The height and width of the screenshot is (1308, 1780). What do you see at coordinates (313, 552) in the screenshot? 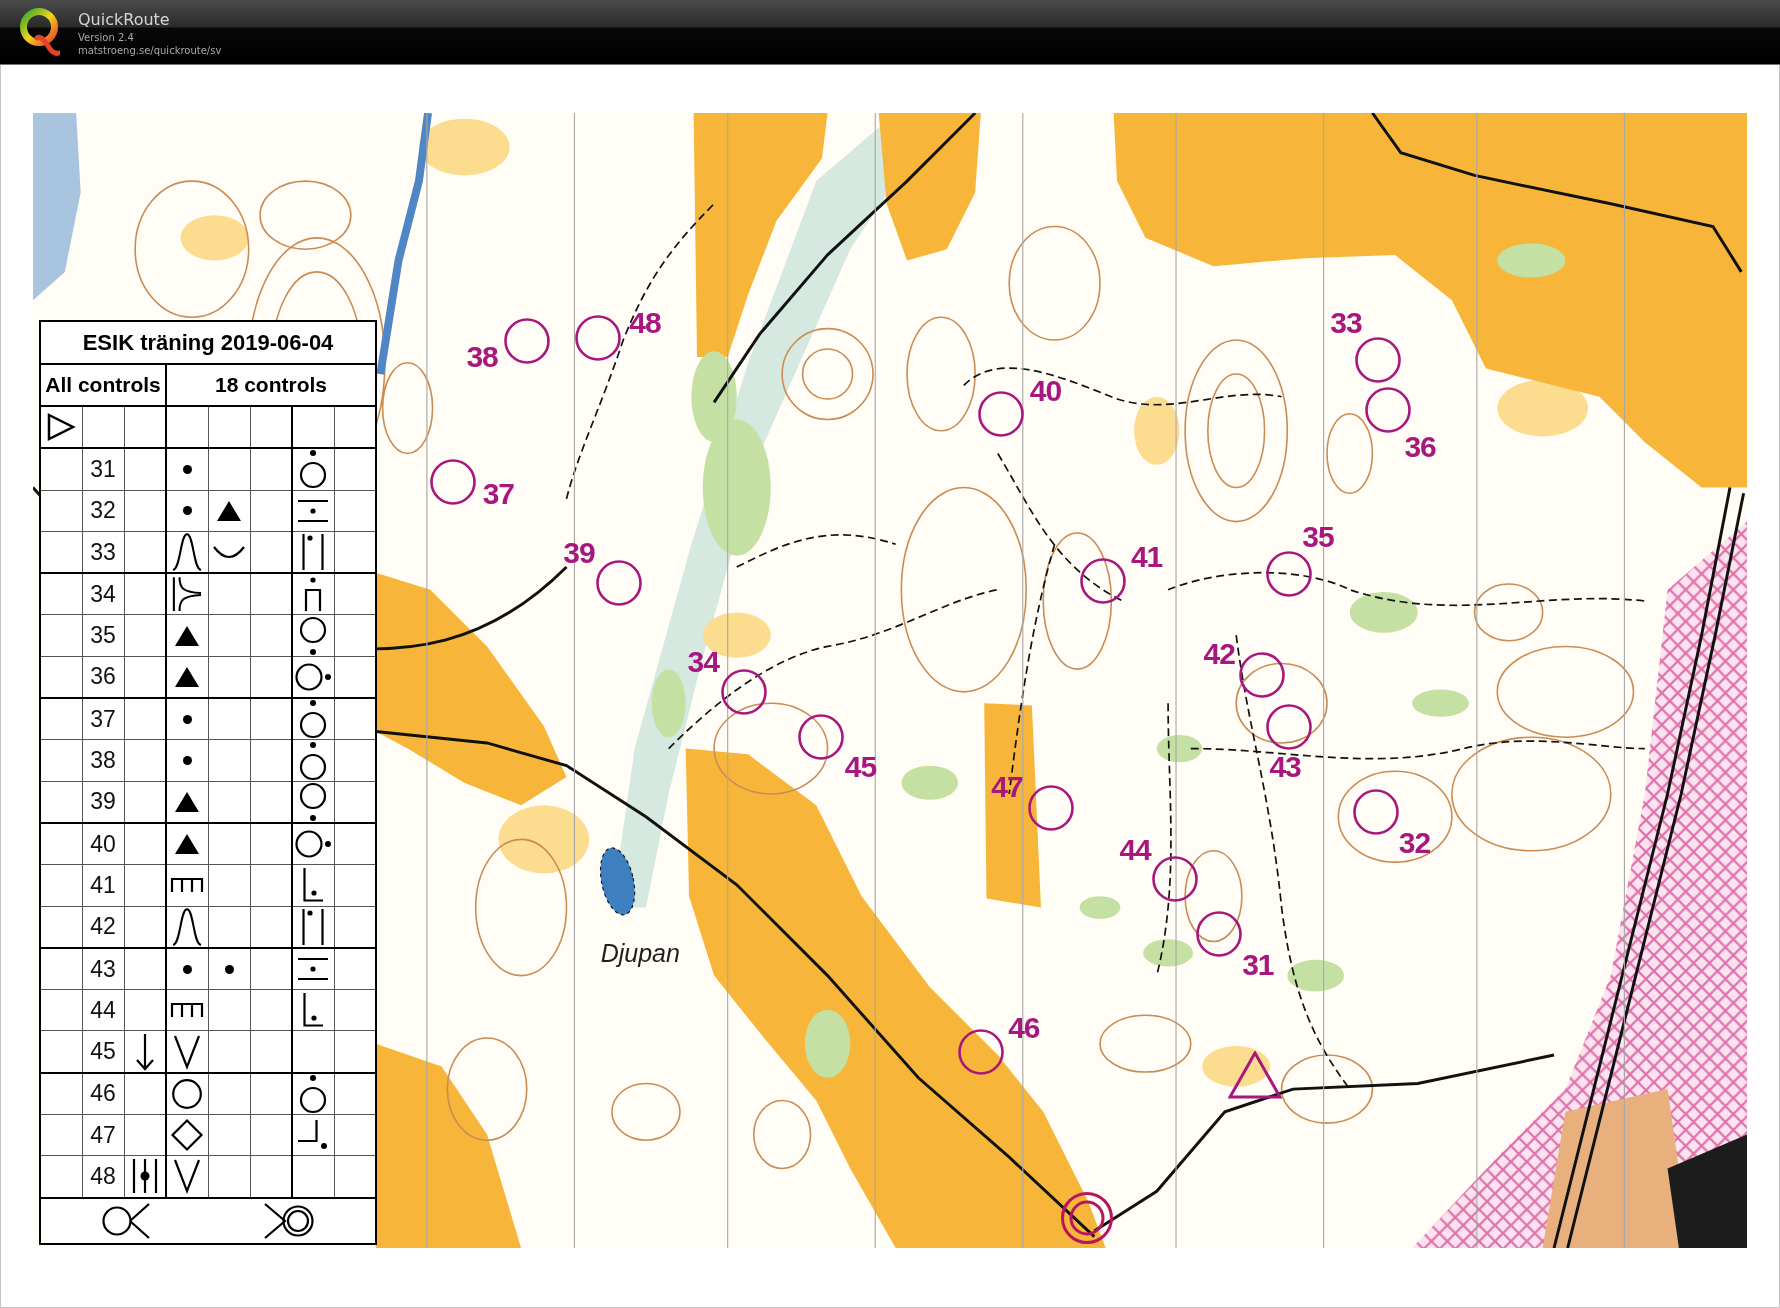
I see `bars-dot-icon` at bounding box center [313, 552].